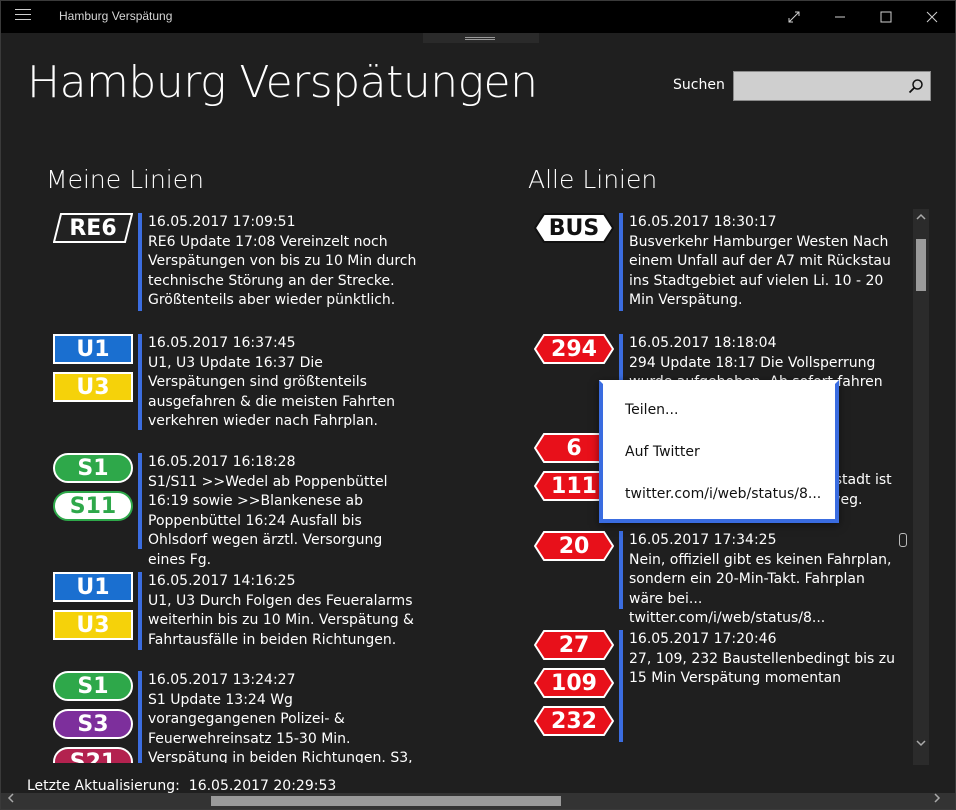  I want to click on hamburger-icon, so click(23, 16).